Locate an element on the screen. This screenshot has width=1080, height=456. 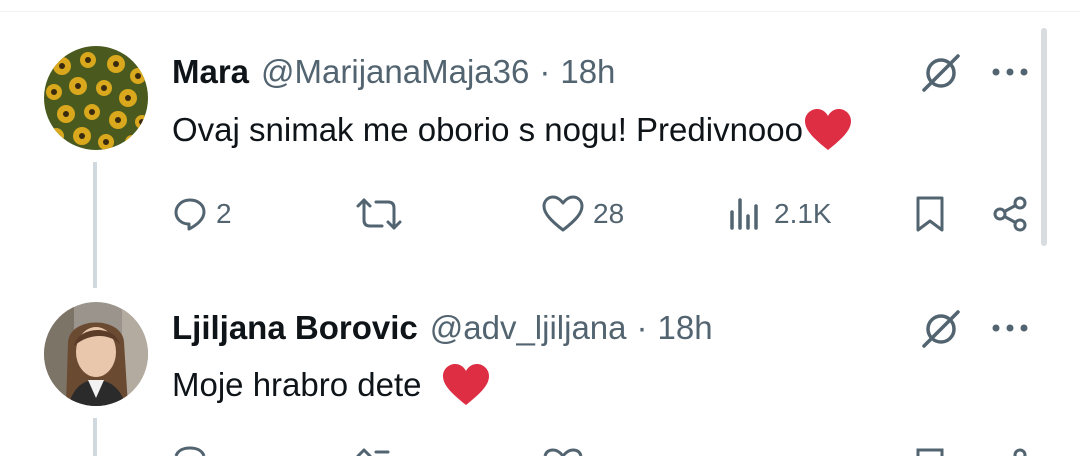
reply-count: 2 is located at coordinates (224, 213).